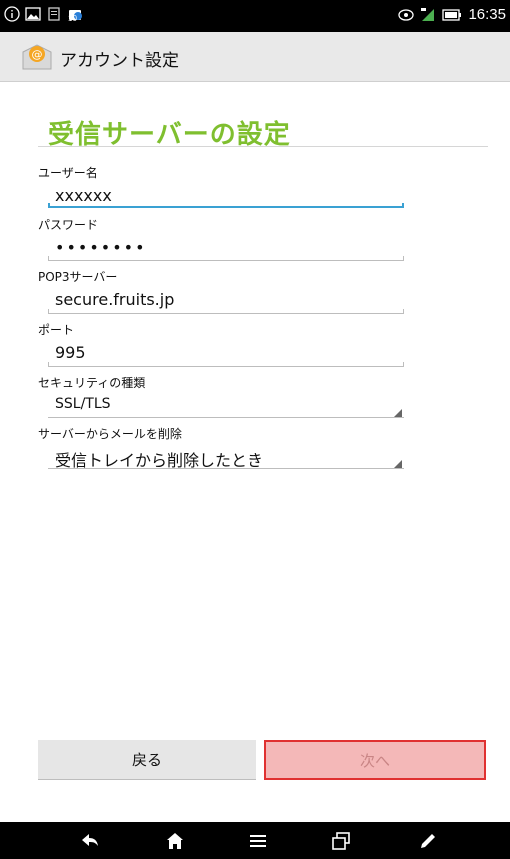 This screenshot has height=859, width=510. Describe the element at coordinates (101, 247) in the screenshot. I see `password-field: ••••••••` at that location.